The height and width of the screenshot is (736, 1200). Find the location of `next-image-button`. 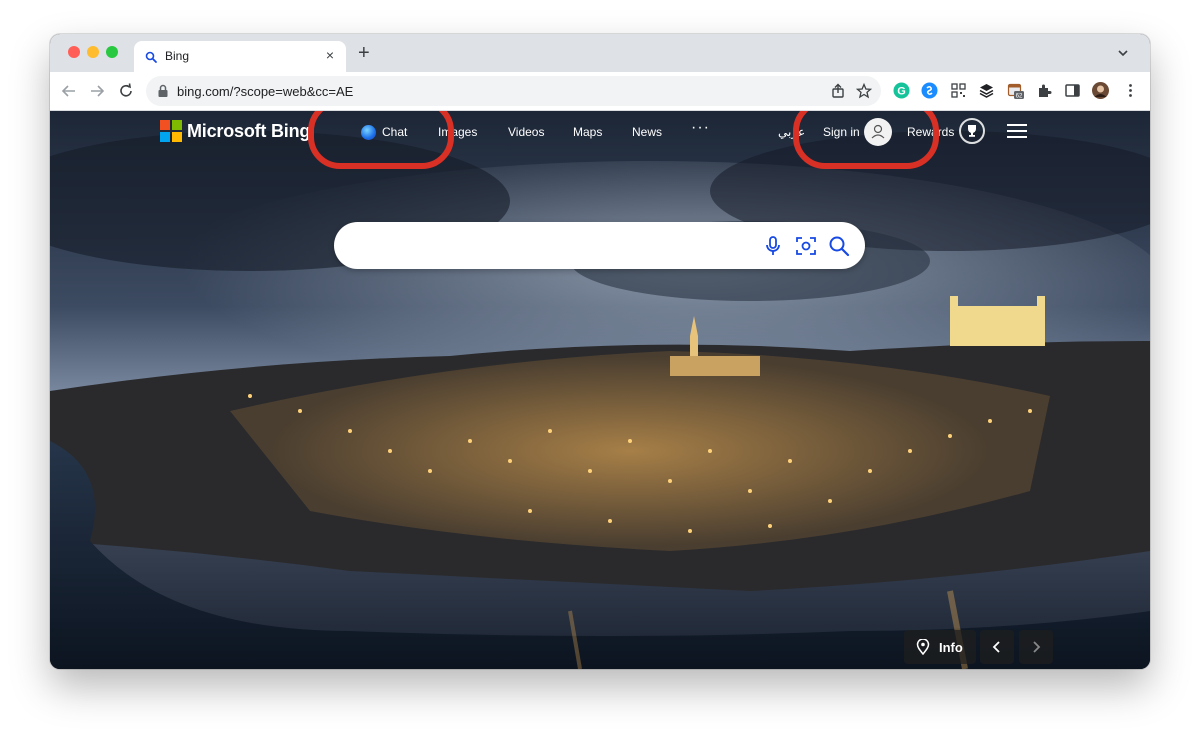

next-image-button is located at coordinates (1036, 647).